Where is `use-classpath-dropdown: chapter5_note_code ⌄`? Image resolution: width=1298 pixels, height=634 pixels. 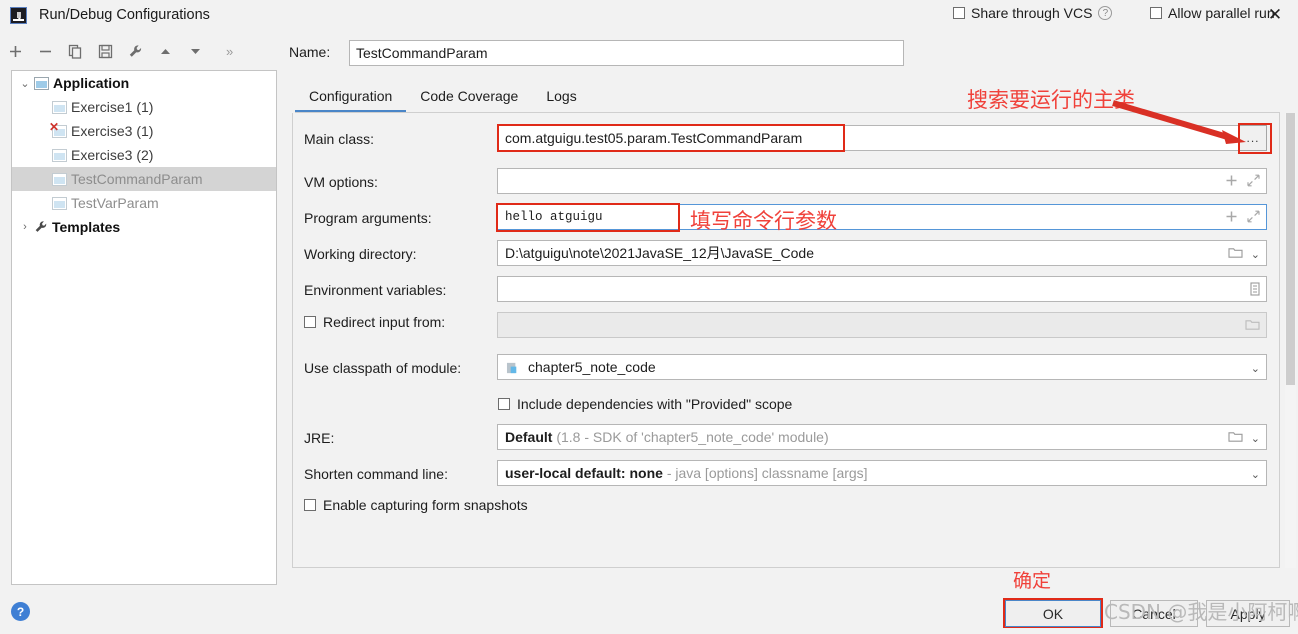
use-classpath-dropdown: chapter5_note_code ⌄ is located at coordinates (882, 367).